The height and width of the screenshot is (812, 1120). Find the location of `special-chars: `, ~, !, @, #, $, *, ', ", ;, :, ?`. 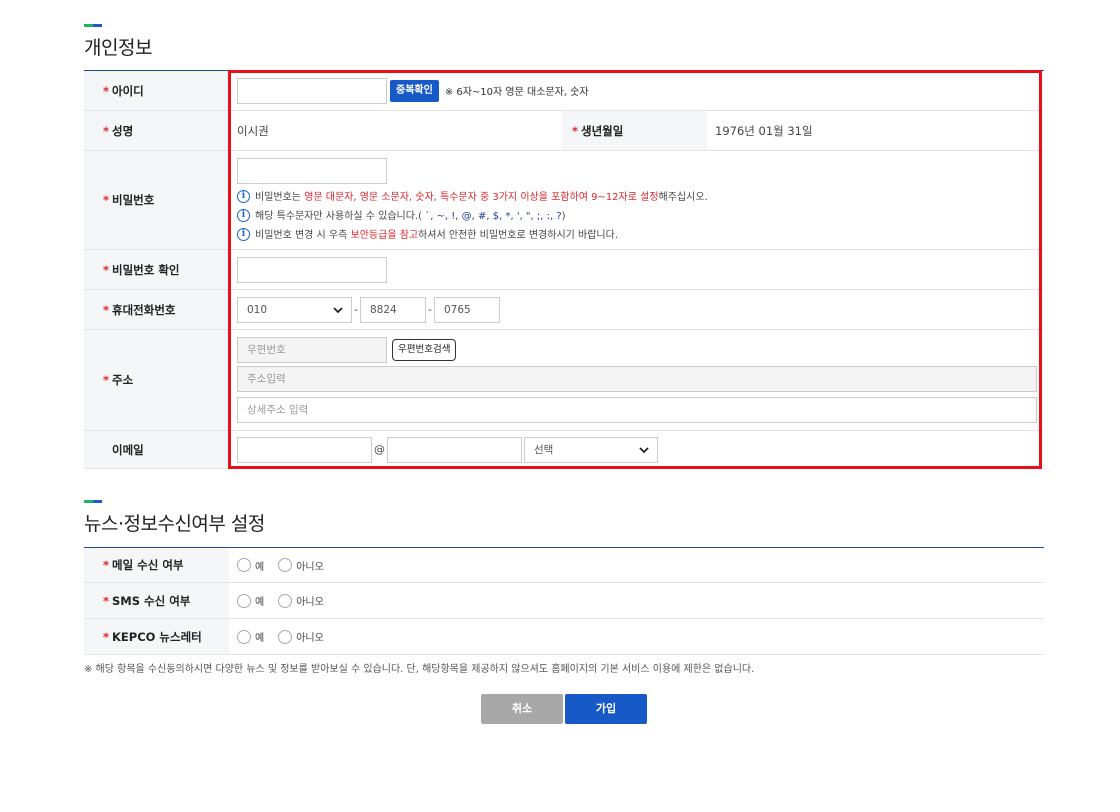

special-chars: `, ~, !, @, #, $, *, ', ", ;, :, ? is located at coordinates (493, 216).